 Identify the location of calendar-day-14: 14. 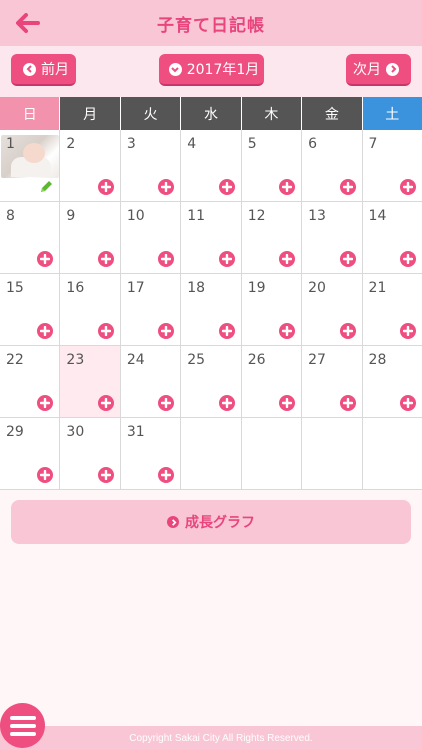
(392, 237).